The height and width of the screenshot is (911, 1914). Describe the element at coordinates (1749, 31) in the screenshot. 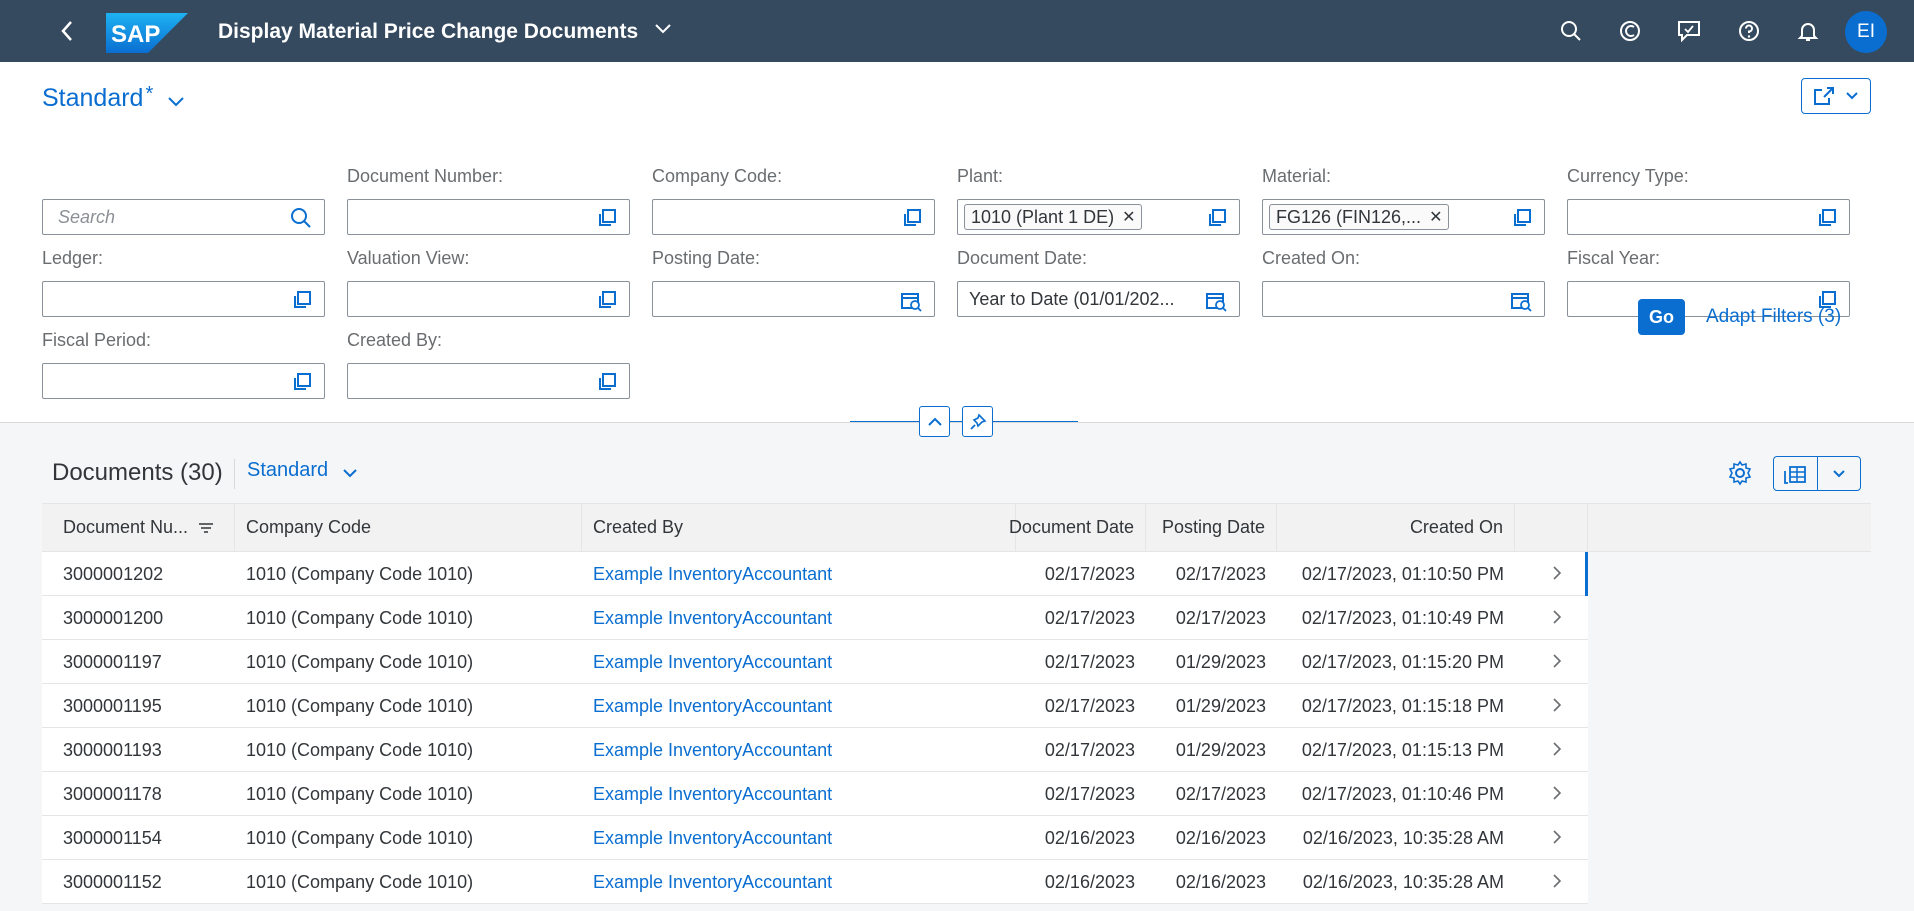

I see `help-button` at that location.